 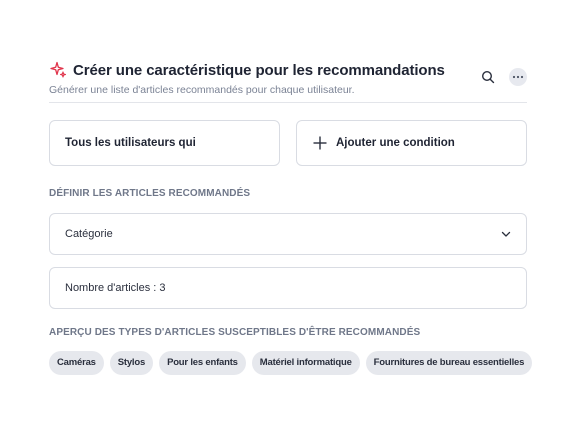 I want to click on search-icon, so click(x=488, y=77).